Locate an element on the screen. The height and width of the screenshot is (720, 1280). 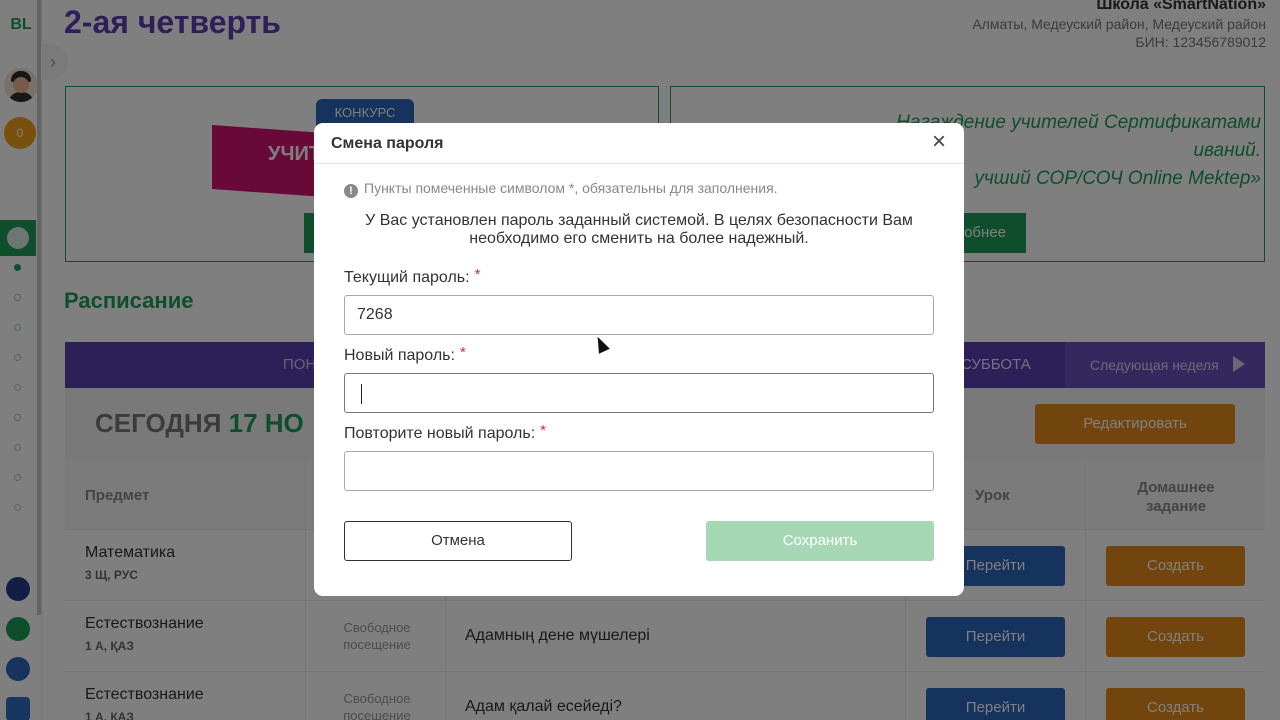
new-password-label: Новый пароль: * is located at coordinates (405, 354).